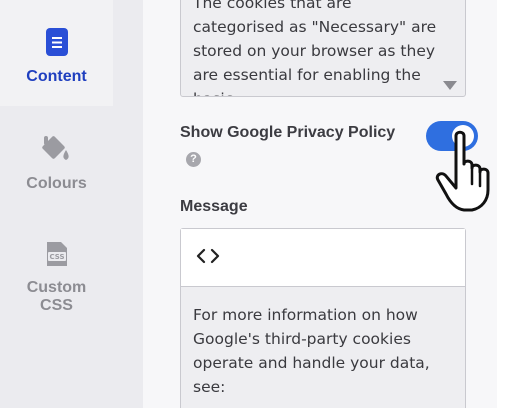  I want to click on google-privacy-toggle-label: Show Google Privacy Policy, so click(288, 132).